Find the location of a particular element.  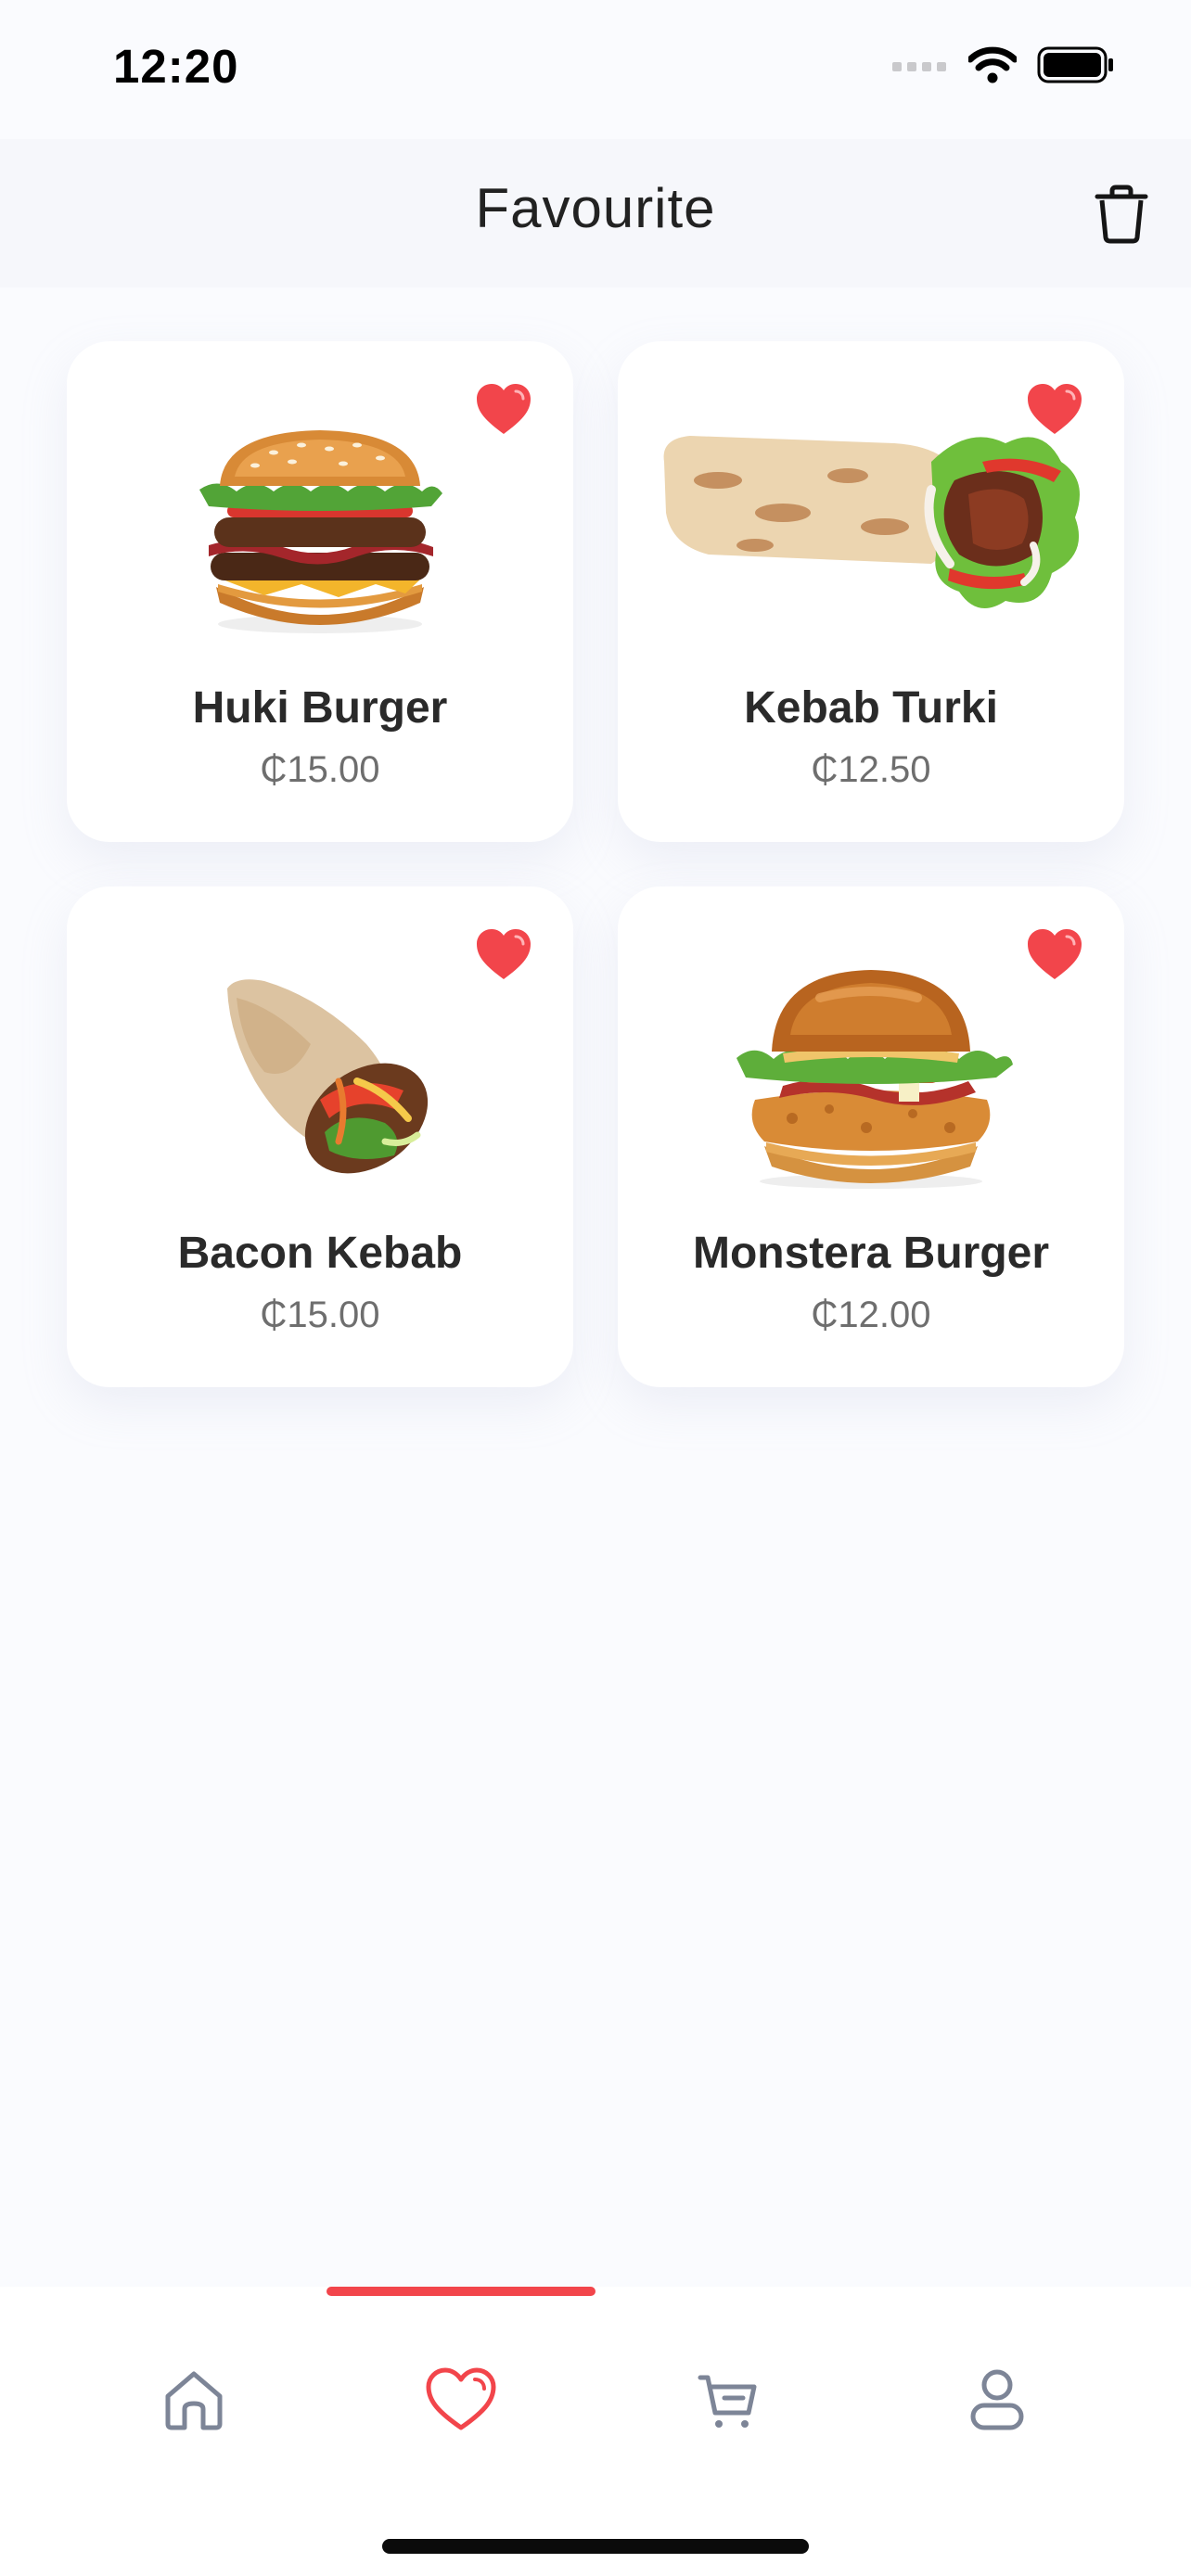

heart-icon is located at coordinates (461, 2398).